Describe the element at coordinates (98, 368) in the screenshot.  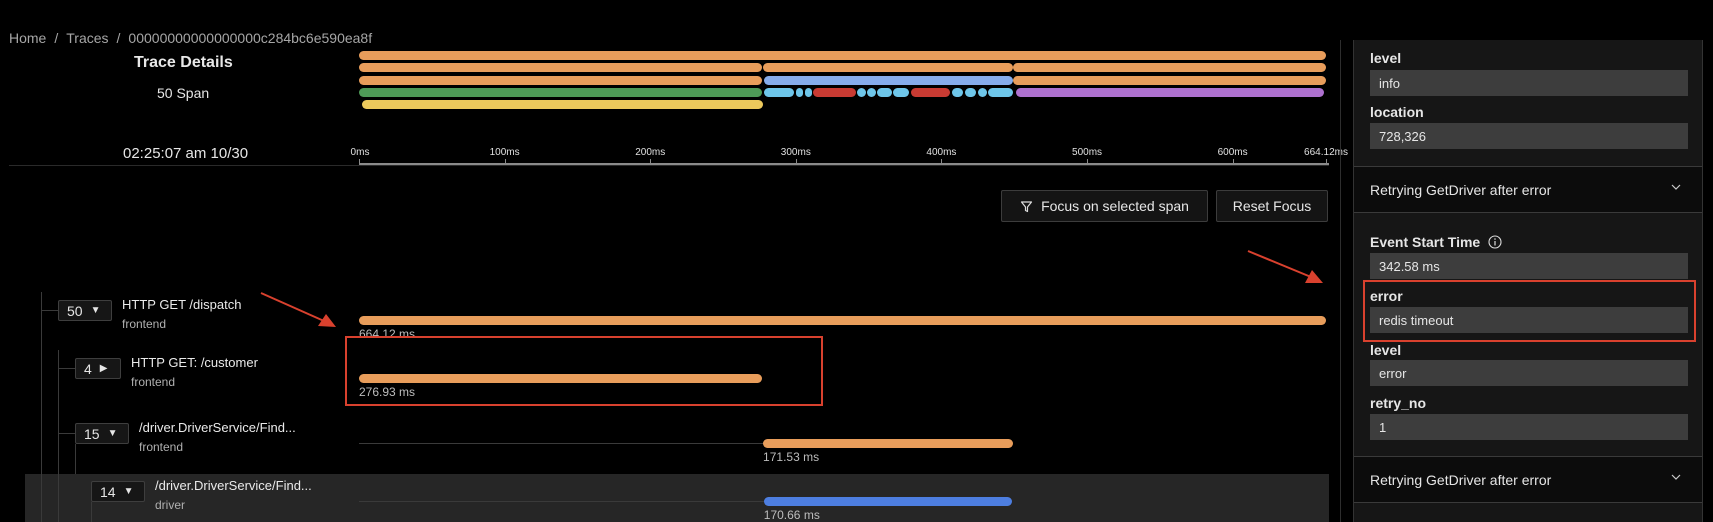
I see `span-collapse-toggle: 4 ▶` at that location.